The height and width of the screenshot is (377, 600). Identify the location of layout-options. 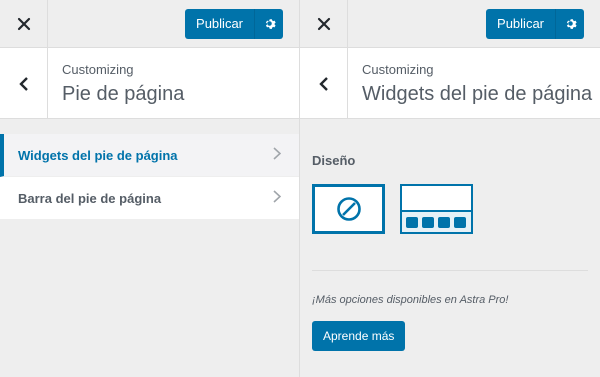
(450, 209).